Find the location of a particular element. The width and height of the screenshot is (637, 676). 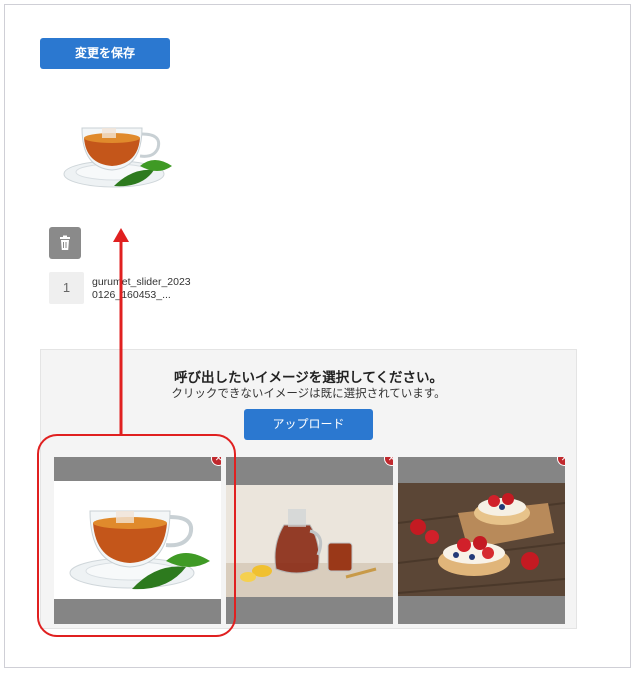

upload-button: アップロード is located at coordinates (308, 424).